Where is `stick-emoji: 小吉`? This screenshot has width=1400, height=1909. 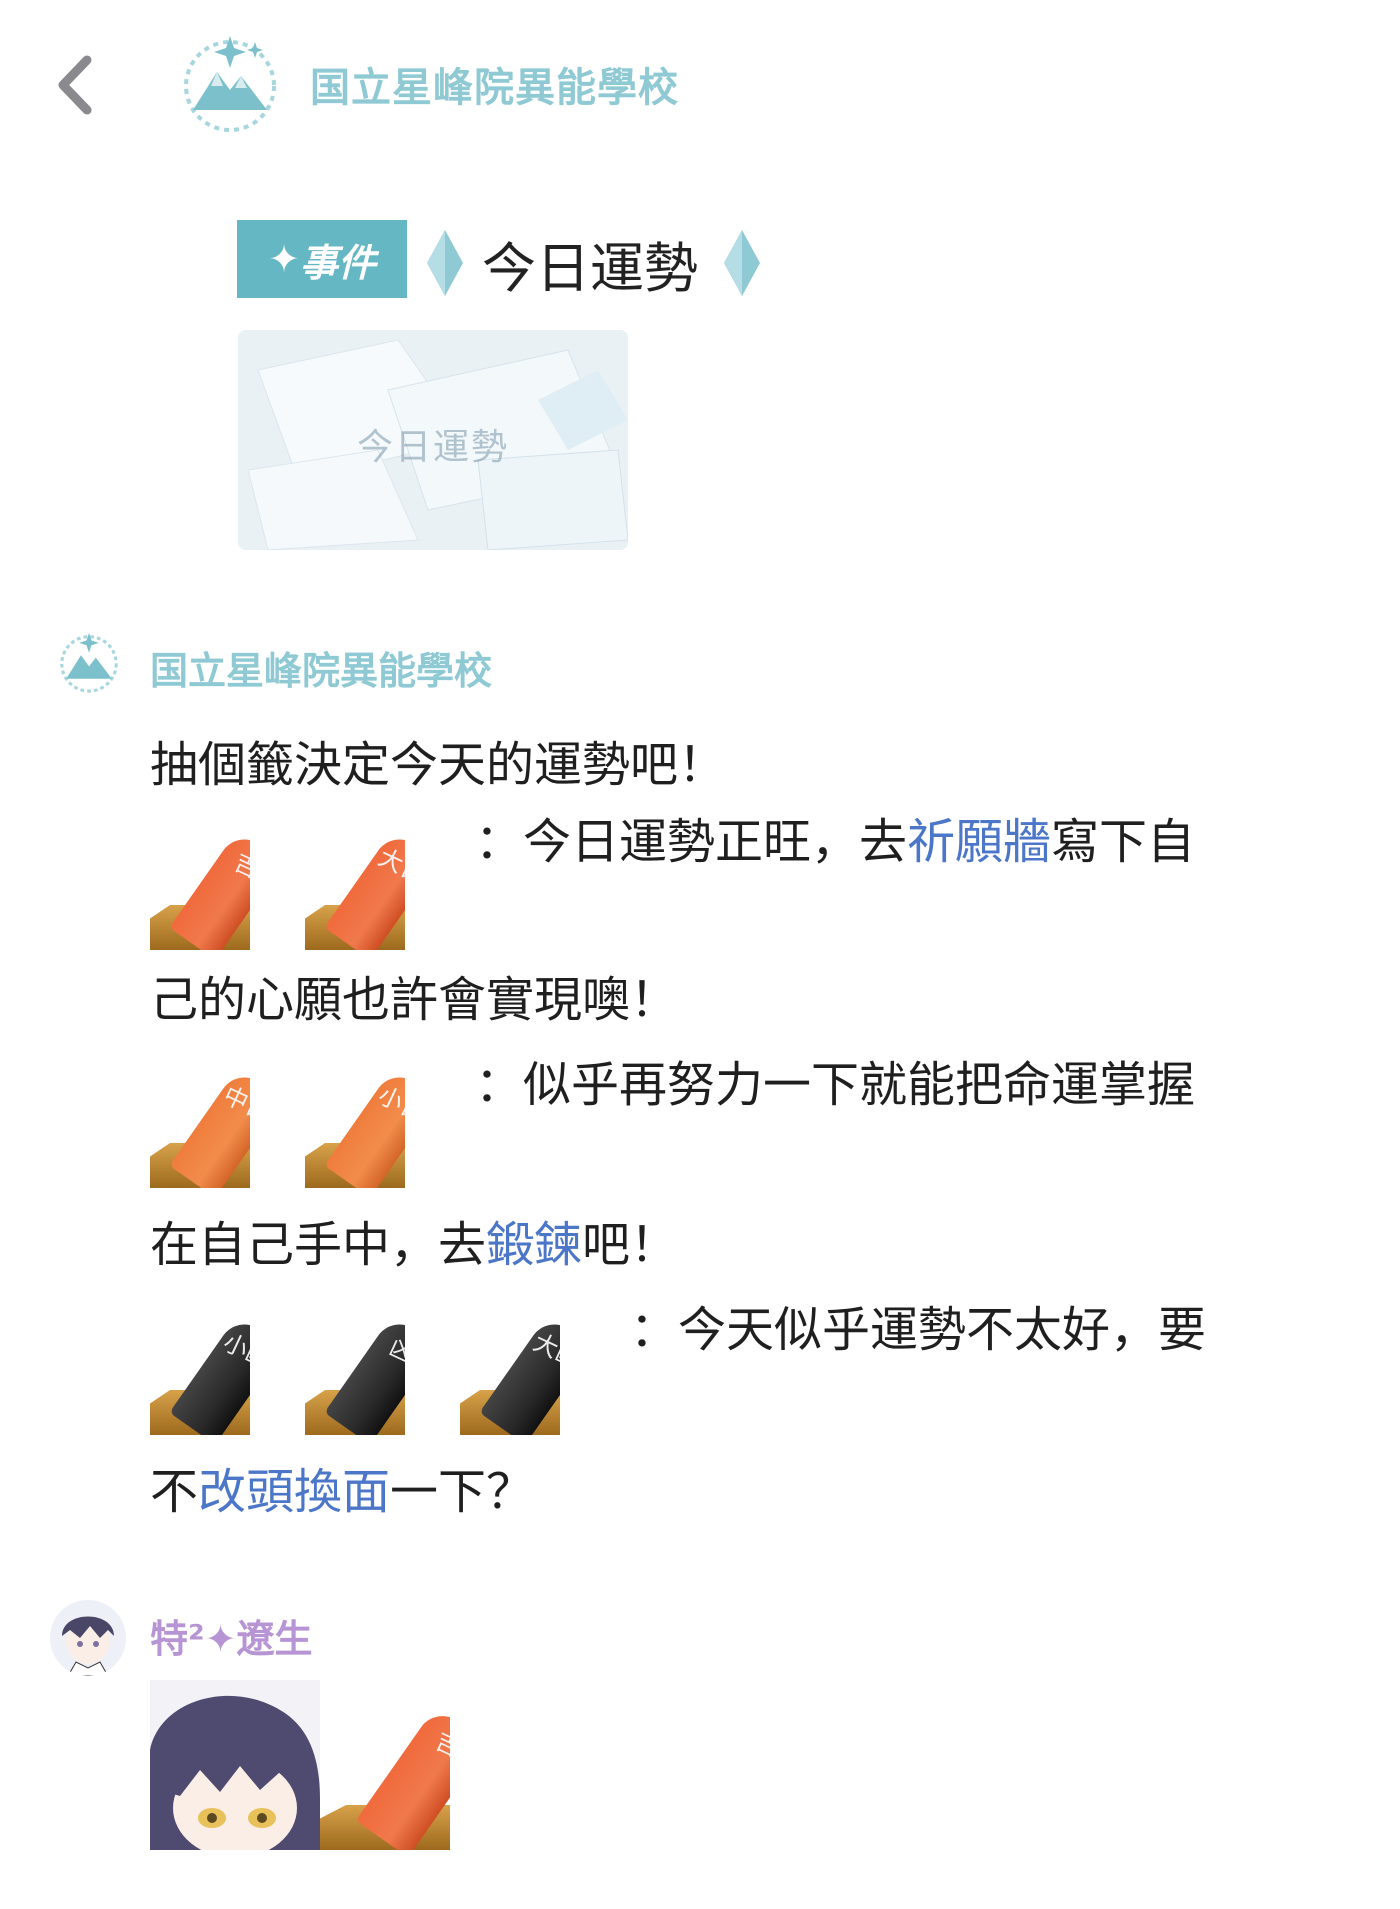
stick-emoji: 小吉 is located at coordinates (355, 1123).